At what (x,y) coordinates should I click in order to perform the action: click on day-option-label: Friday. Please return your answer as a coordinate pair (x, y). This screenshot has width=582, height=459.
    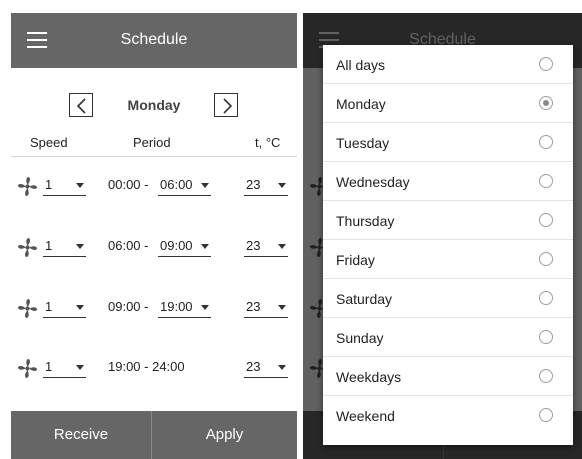
    Looking at the image, I should click on (355, 260).